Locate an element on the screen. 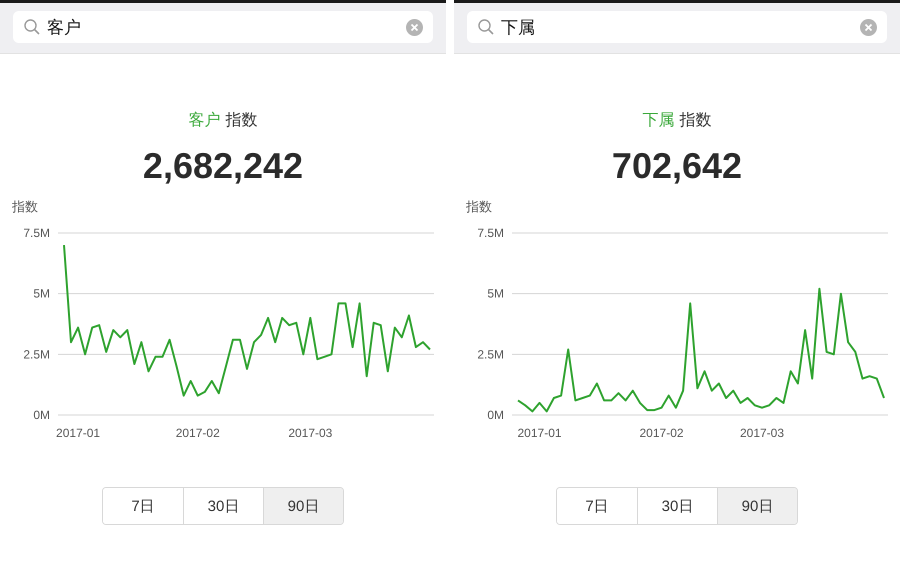 This screenshot has height=571, width=900. total-value: 2,682,242 is located at coordinates (223, 165).